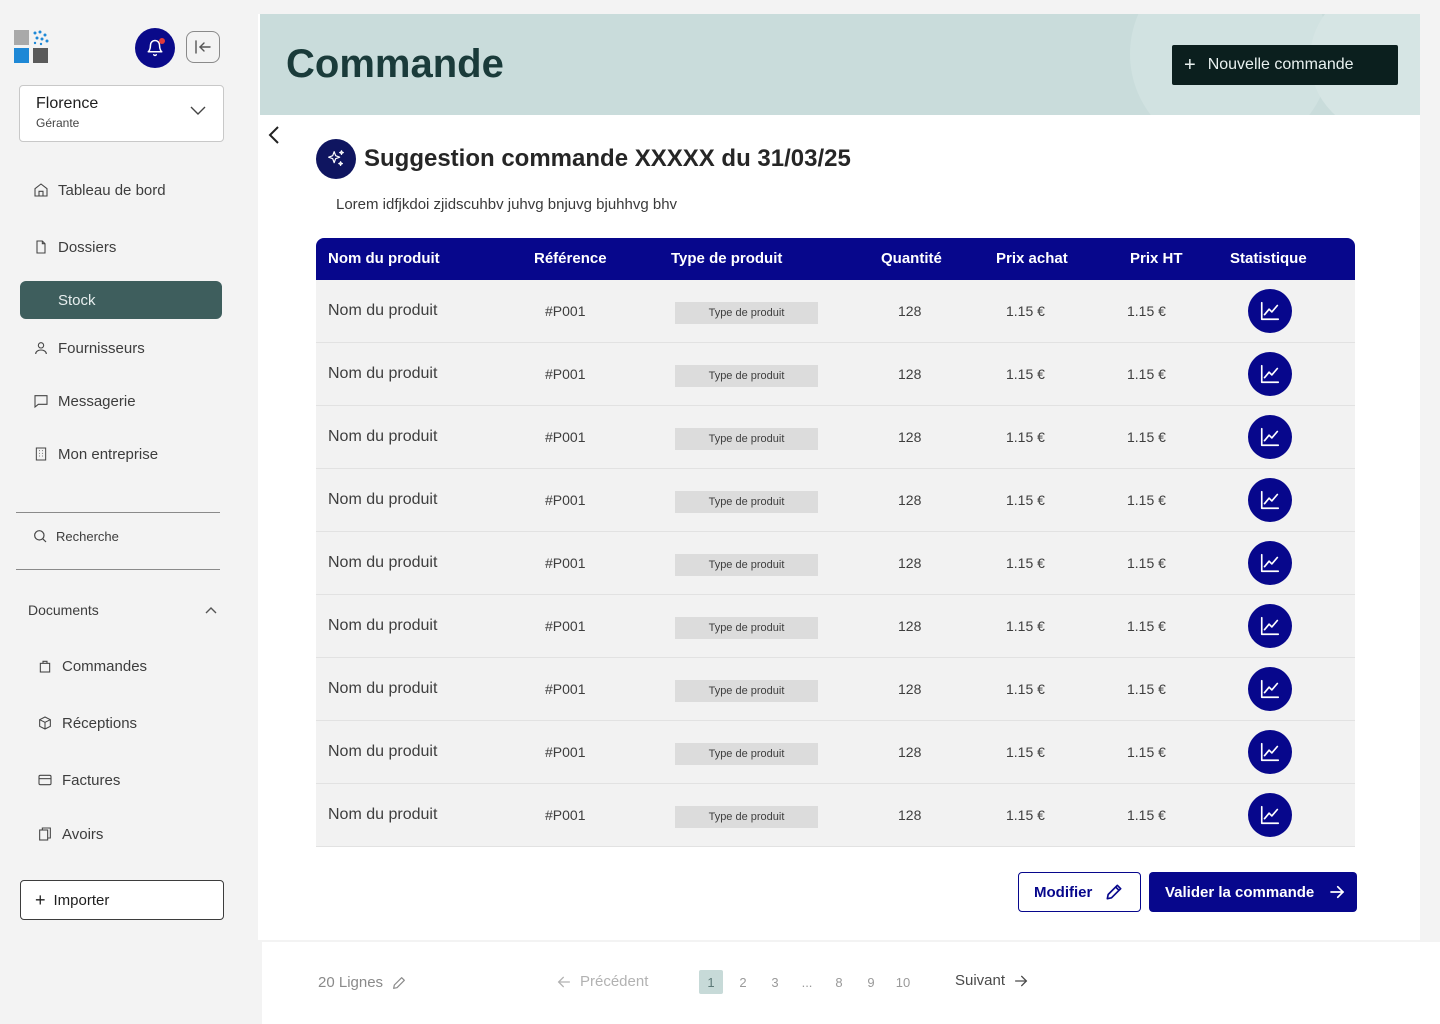  What do you see at coordinates (58, 123) in the screenshot?
I see `user-role: Gérante` at bounding box center [58, 123].